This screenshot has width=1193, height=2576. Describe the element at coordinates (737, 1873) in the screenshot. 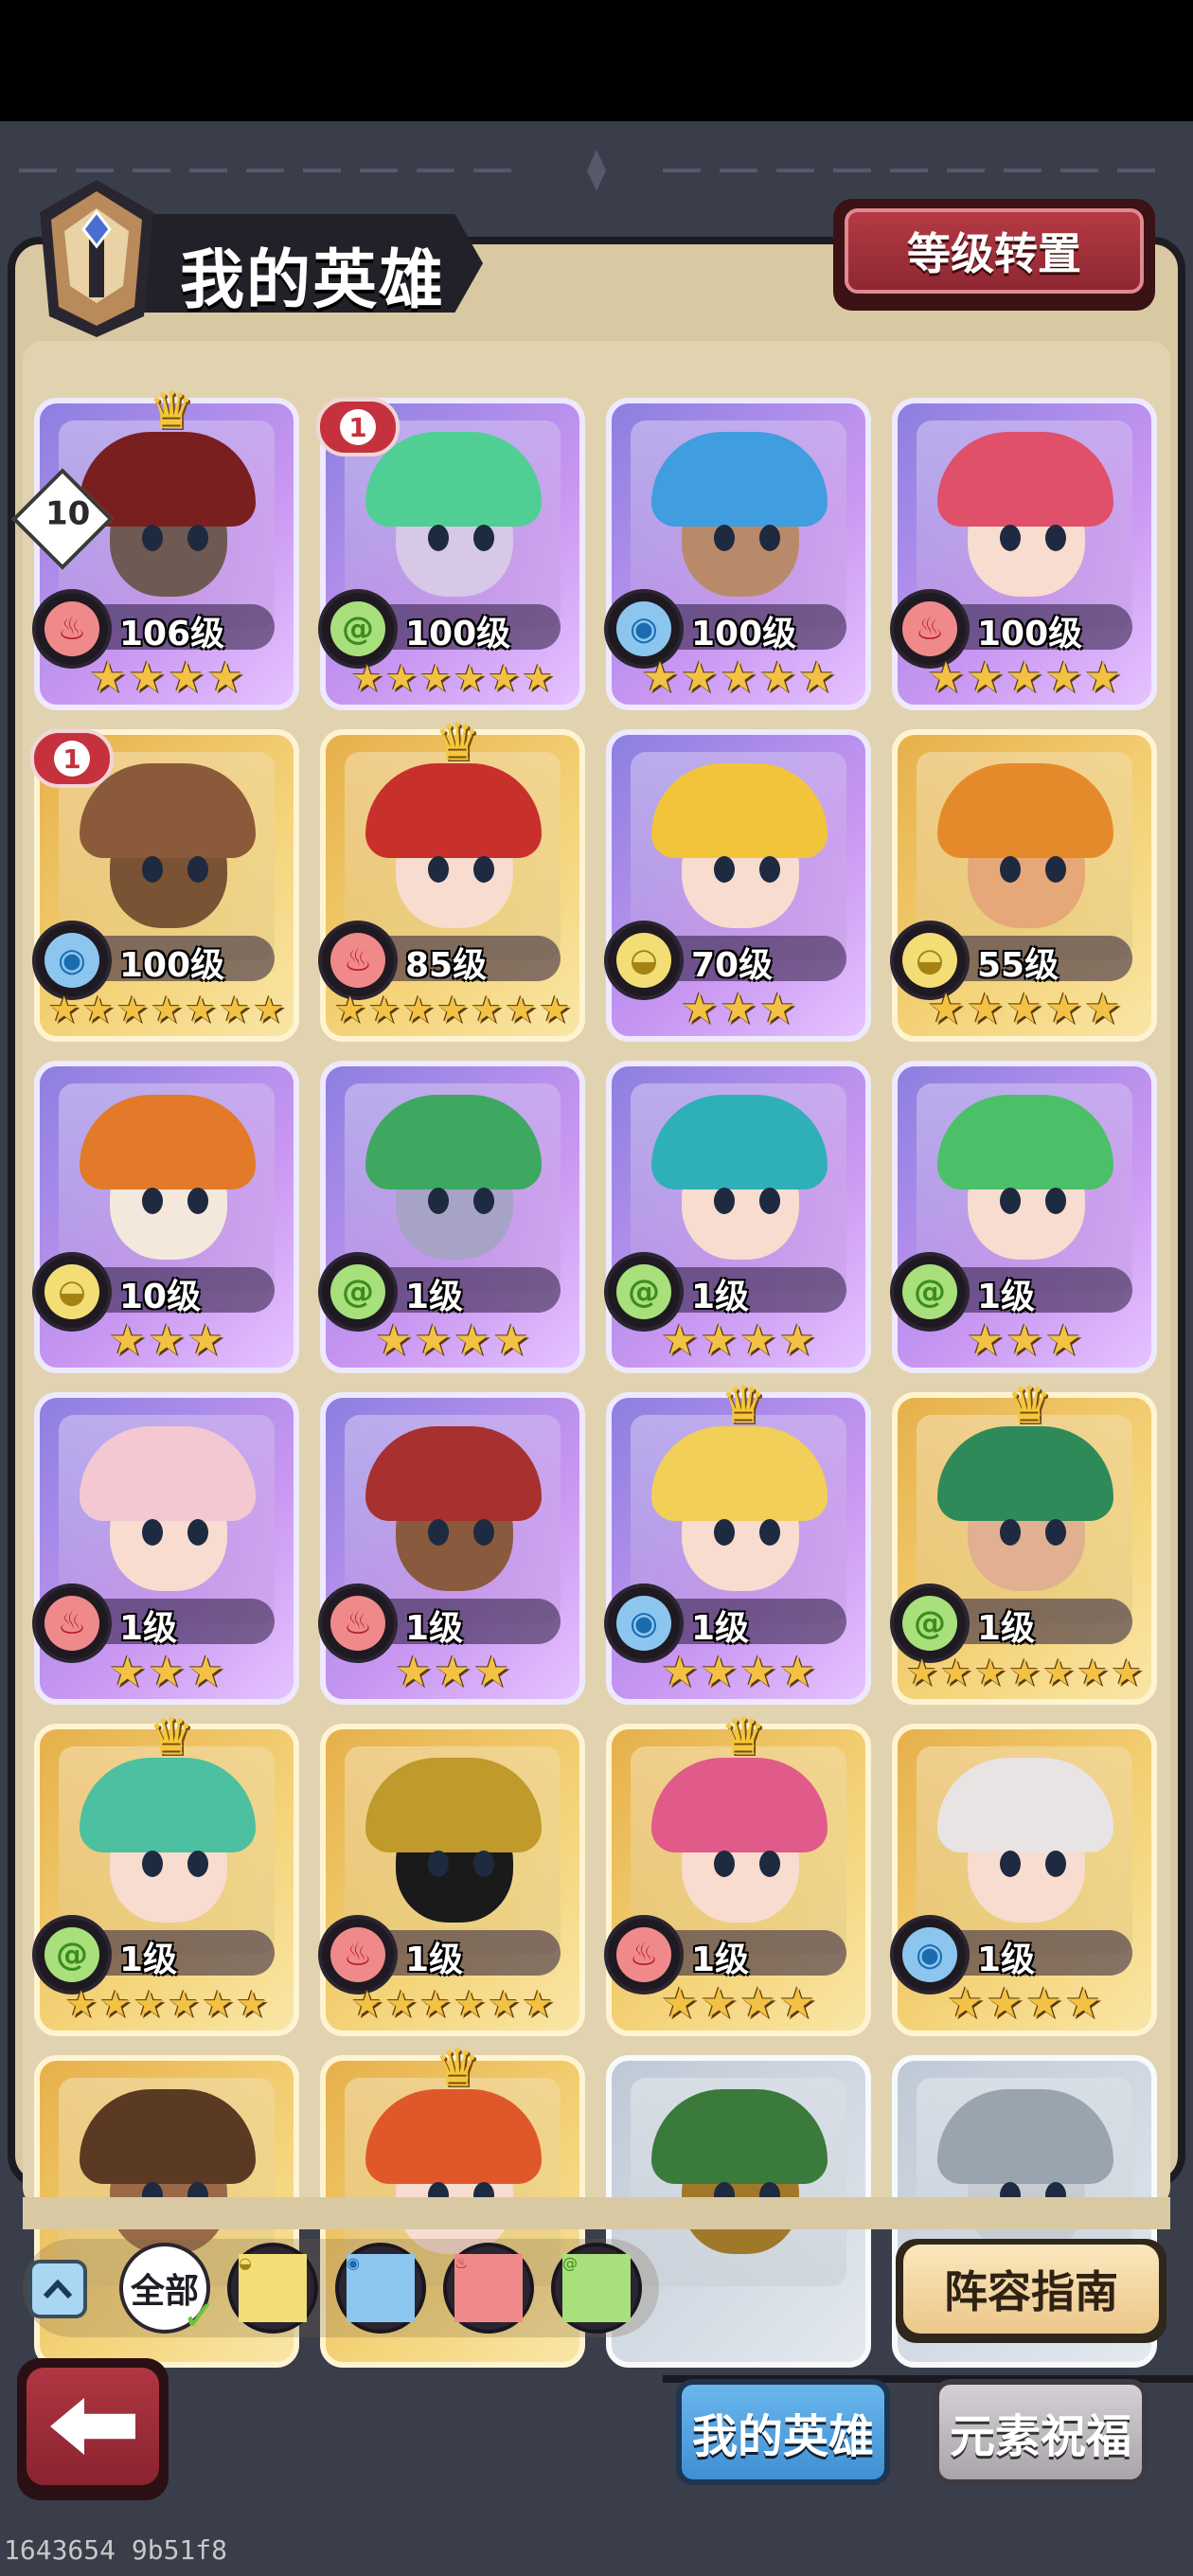

I see `hero-card: 1级 ♨ ★ ★ ★ ★ ♛` at that location.